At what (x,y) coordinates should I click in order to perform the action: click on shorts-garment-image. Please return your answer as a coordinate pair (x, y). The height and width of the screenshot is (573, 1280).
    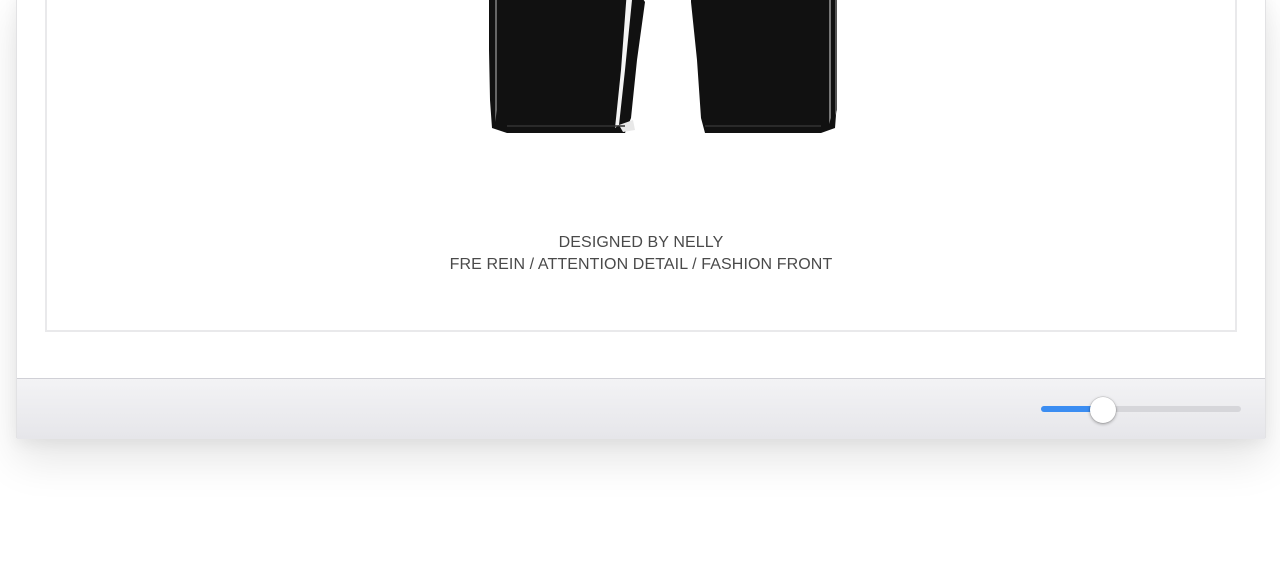
    Looking at the image, I should click on (663, 66).